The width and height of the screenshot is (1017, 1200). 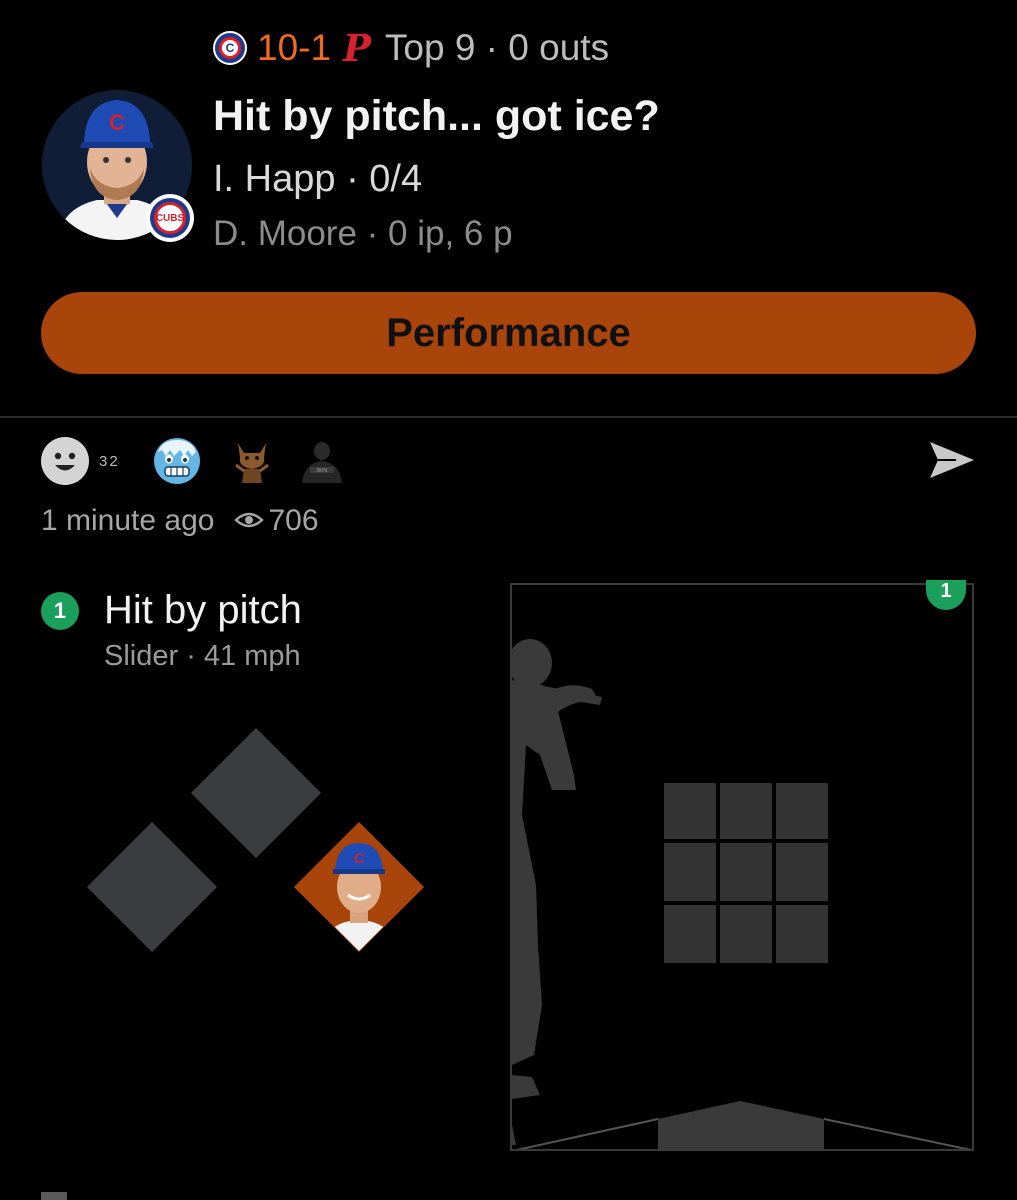 What do you see at coordinates (203, 610) in the screenshot?
I see `pitch-result: Hit by pitch` at bounding box center [203, 610].